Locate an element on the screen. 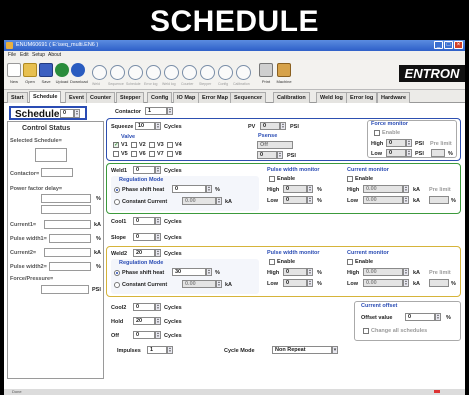  weld1-cm-low-input: 0.00 is located at coordinates (383, 200).